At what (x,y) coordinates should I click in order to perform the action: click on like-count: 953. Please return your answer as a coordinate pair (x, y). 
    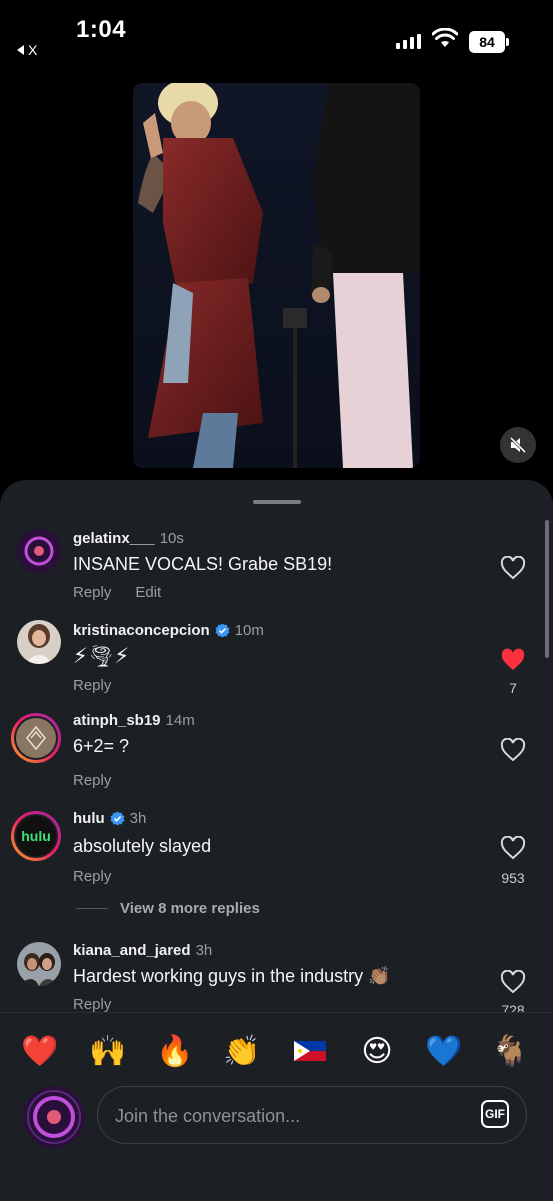
    Looking at the image, I should click on (513, 878).